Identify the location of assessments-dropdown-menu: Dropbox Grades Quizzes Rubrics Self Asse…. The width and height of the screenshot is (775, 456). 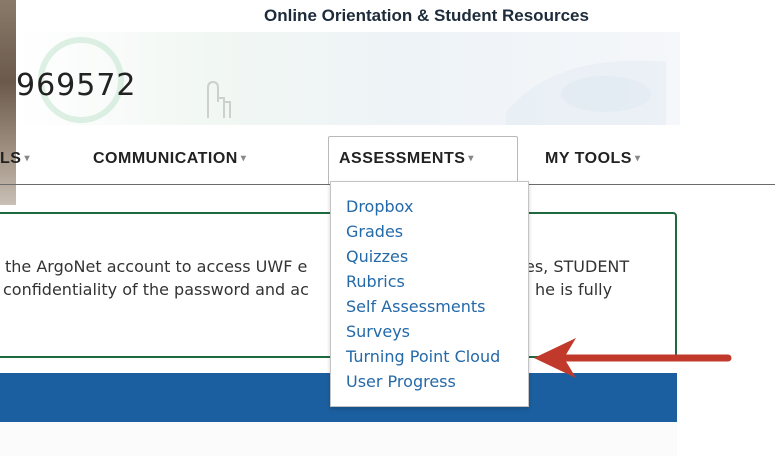
(429, 294).